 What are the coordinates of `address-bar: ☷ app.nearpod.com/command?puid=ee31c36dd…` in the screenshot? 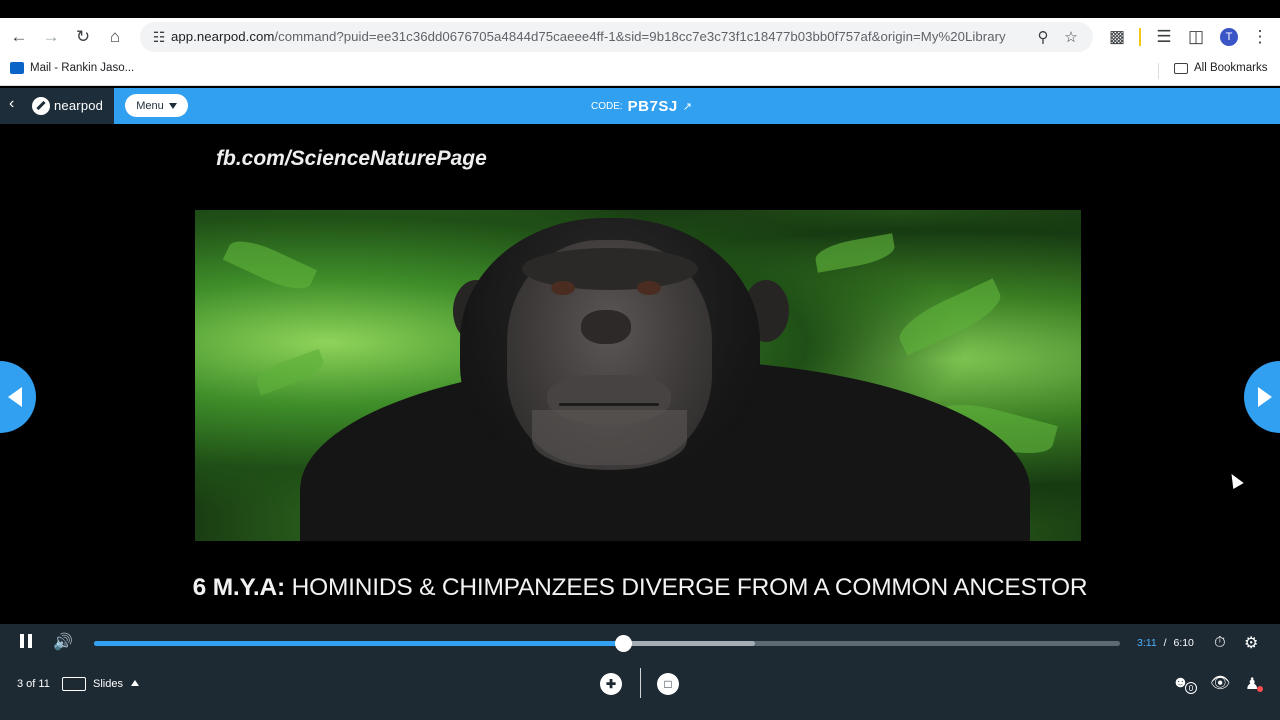 It's located at (616, 37).